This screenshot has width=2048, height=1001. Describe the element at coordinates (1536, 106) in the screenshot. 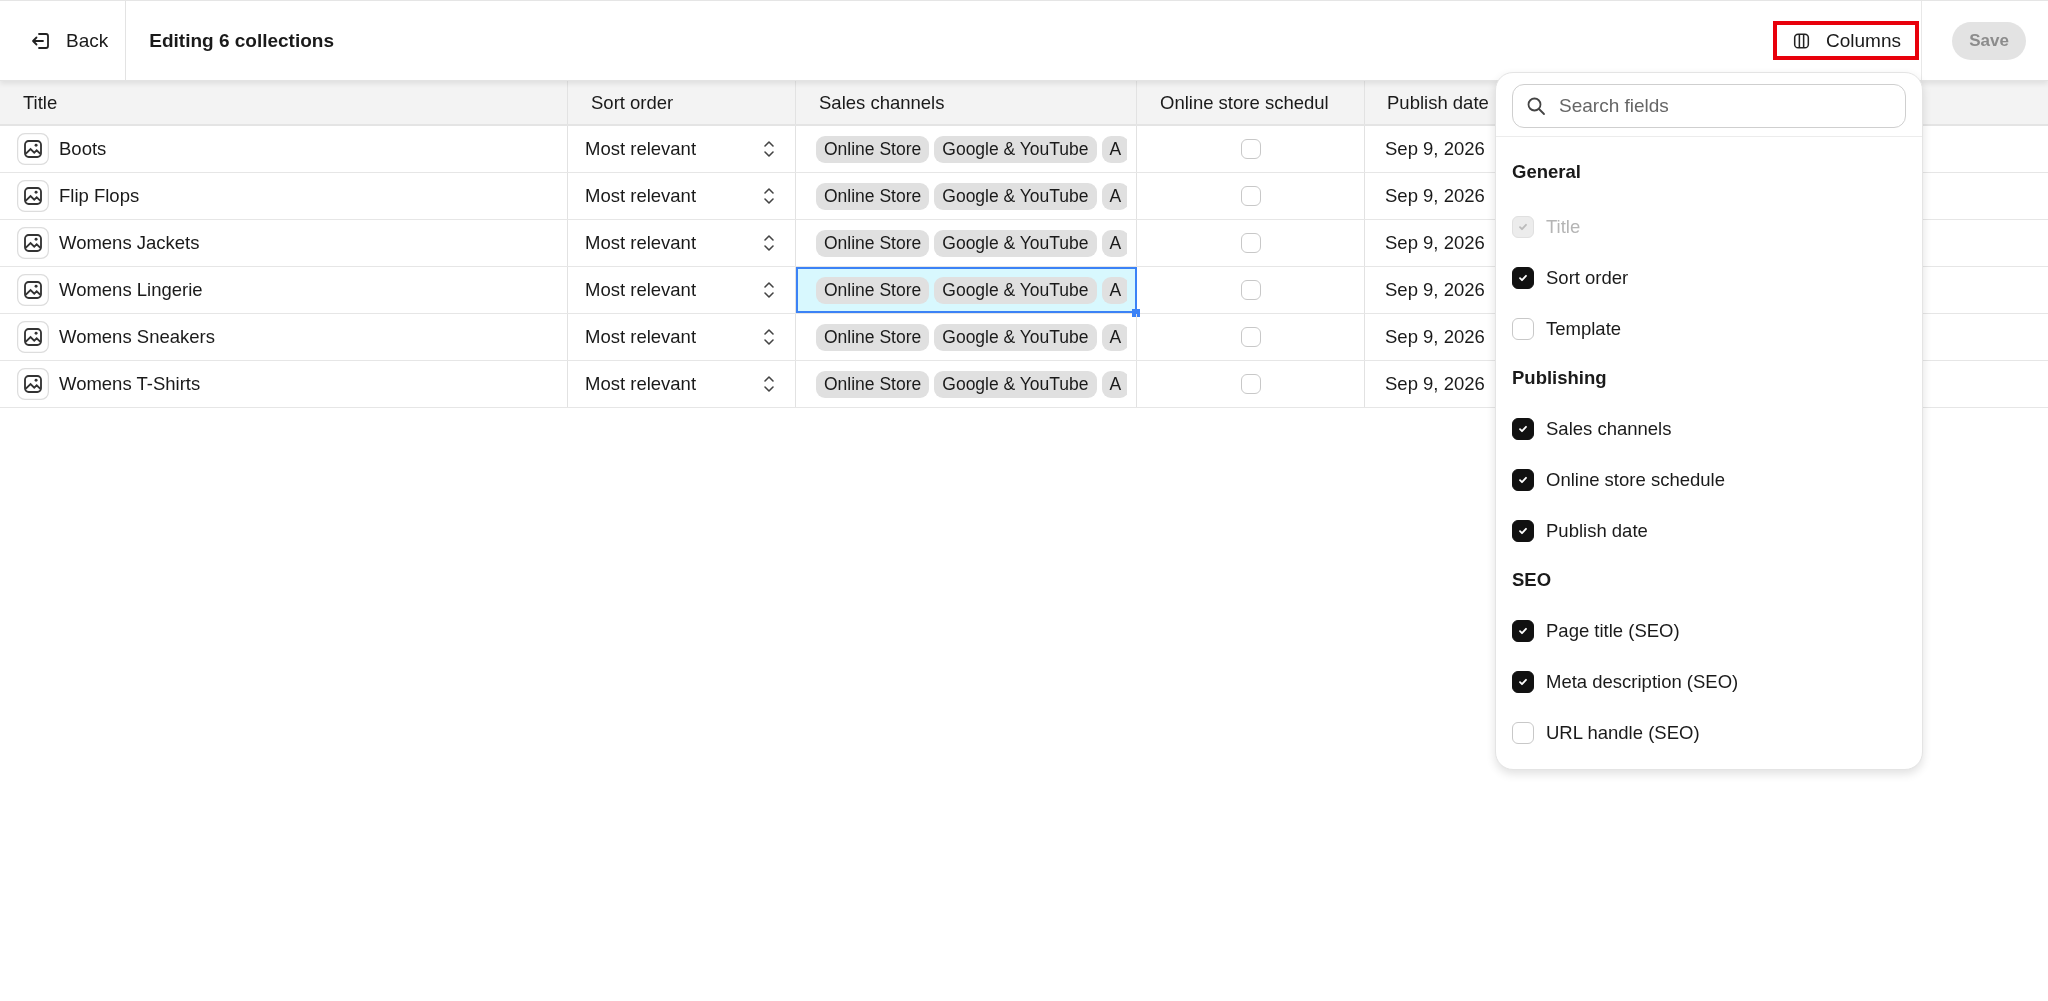

I see `search-icon` at that location.